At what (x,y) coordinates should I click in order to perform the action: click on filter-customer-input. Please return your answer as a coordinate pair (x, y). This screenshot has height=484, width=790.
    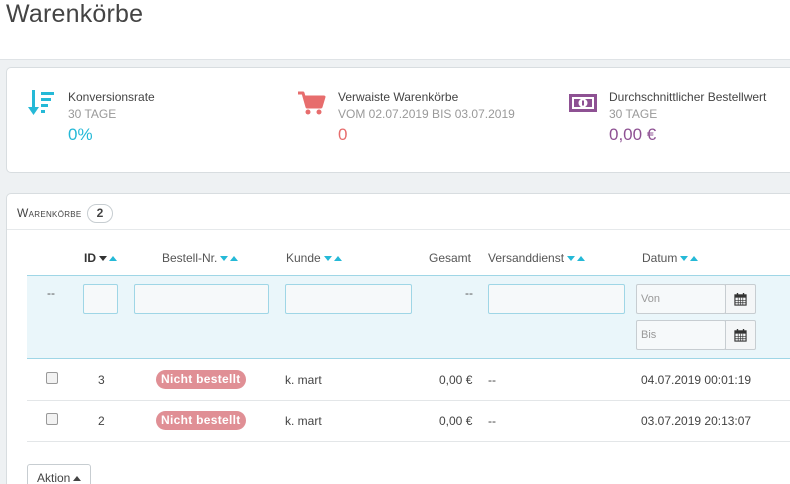
    Looking at the image, I should click on (348, 299).